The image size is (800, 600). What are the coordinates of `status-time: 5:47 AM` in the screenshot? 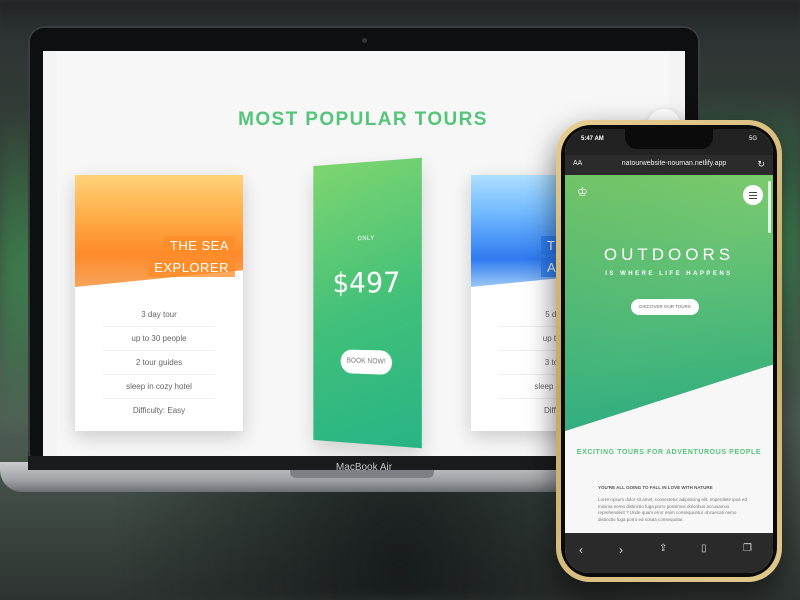 It's located at (592, 139).